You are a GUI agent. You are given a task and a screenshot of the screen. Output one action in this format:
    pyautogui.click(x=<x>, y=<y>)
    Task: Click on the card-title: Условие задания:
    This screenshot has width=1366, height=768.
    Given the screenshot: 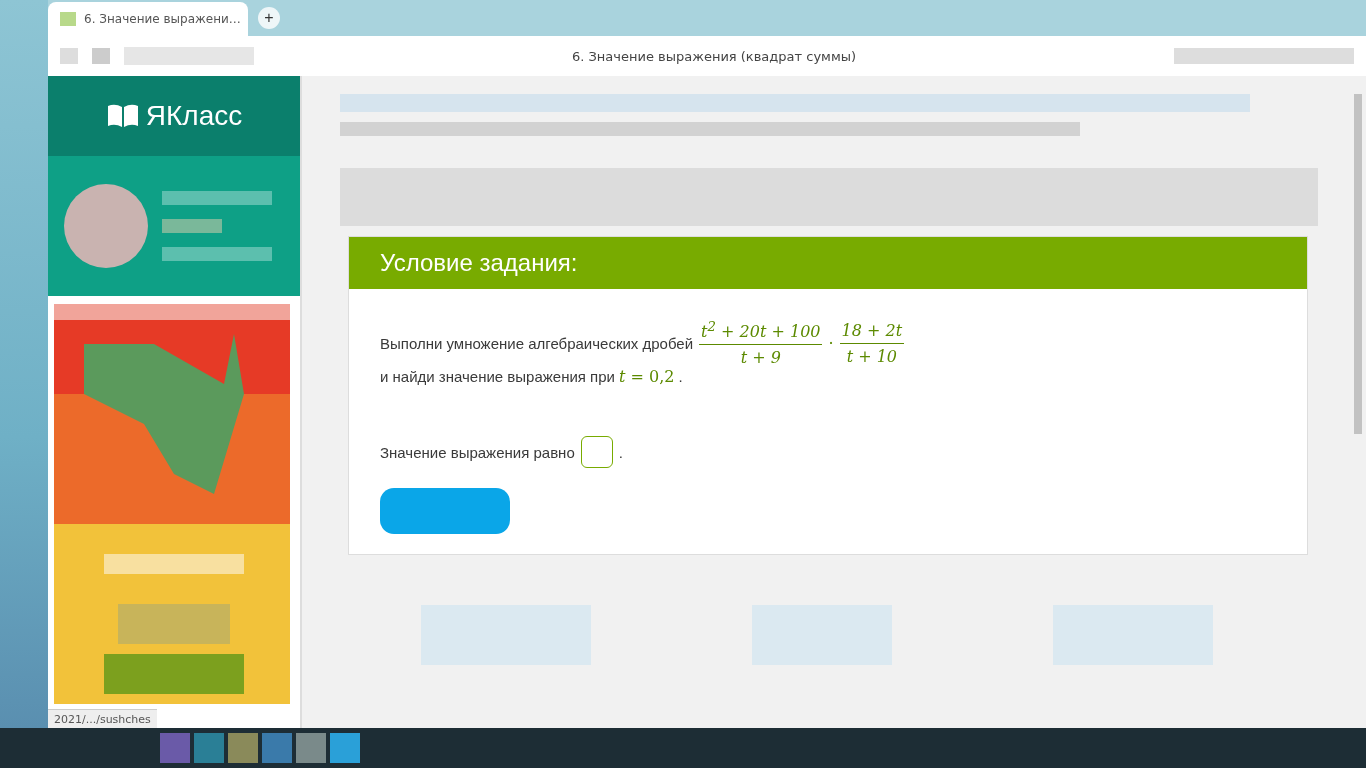 What is the action you would take?
    pyautogui.click(x=479, y=263)
    